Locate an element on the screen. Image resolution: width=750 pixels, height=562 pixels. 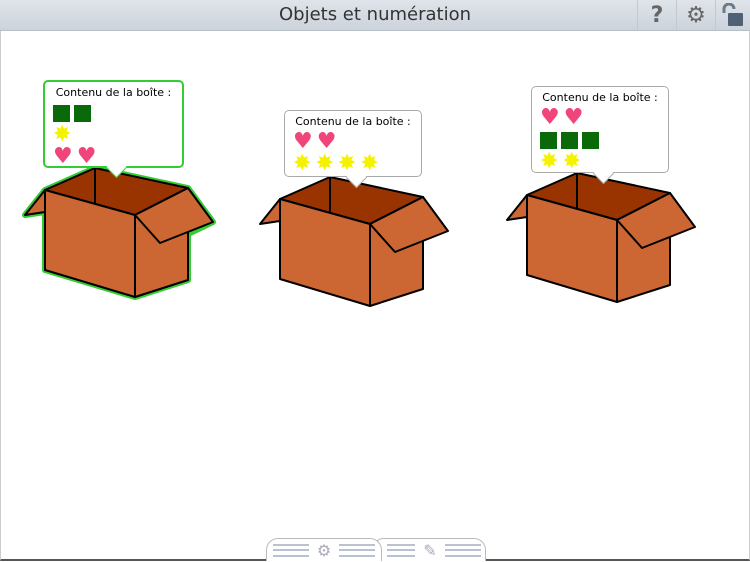
tab-settings: ⚙ is located at coordinates (324, 549).